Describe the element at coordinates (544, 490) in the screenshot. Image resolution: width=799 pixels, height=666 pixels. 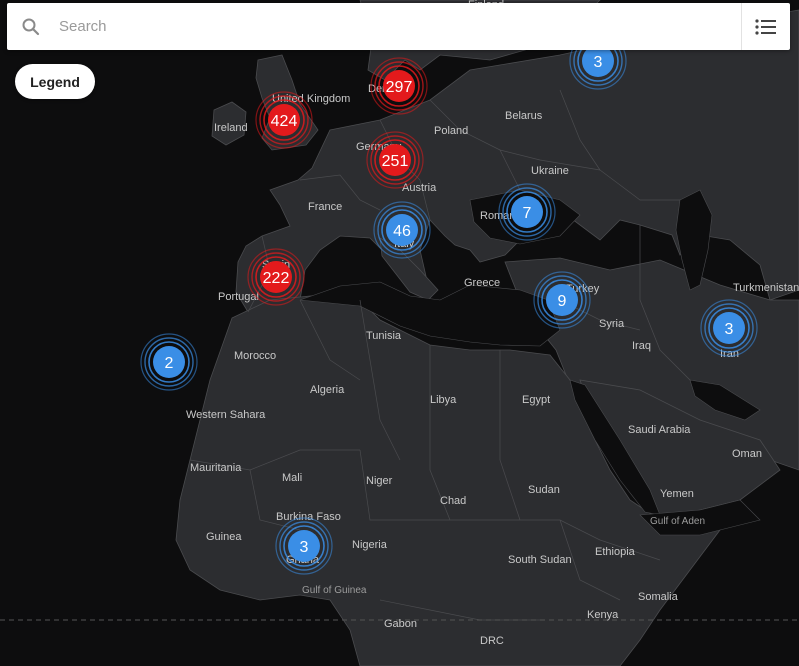
I see `map-label-sudan: Sudan` at that location.